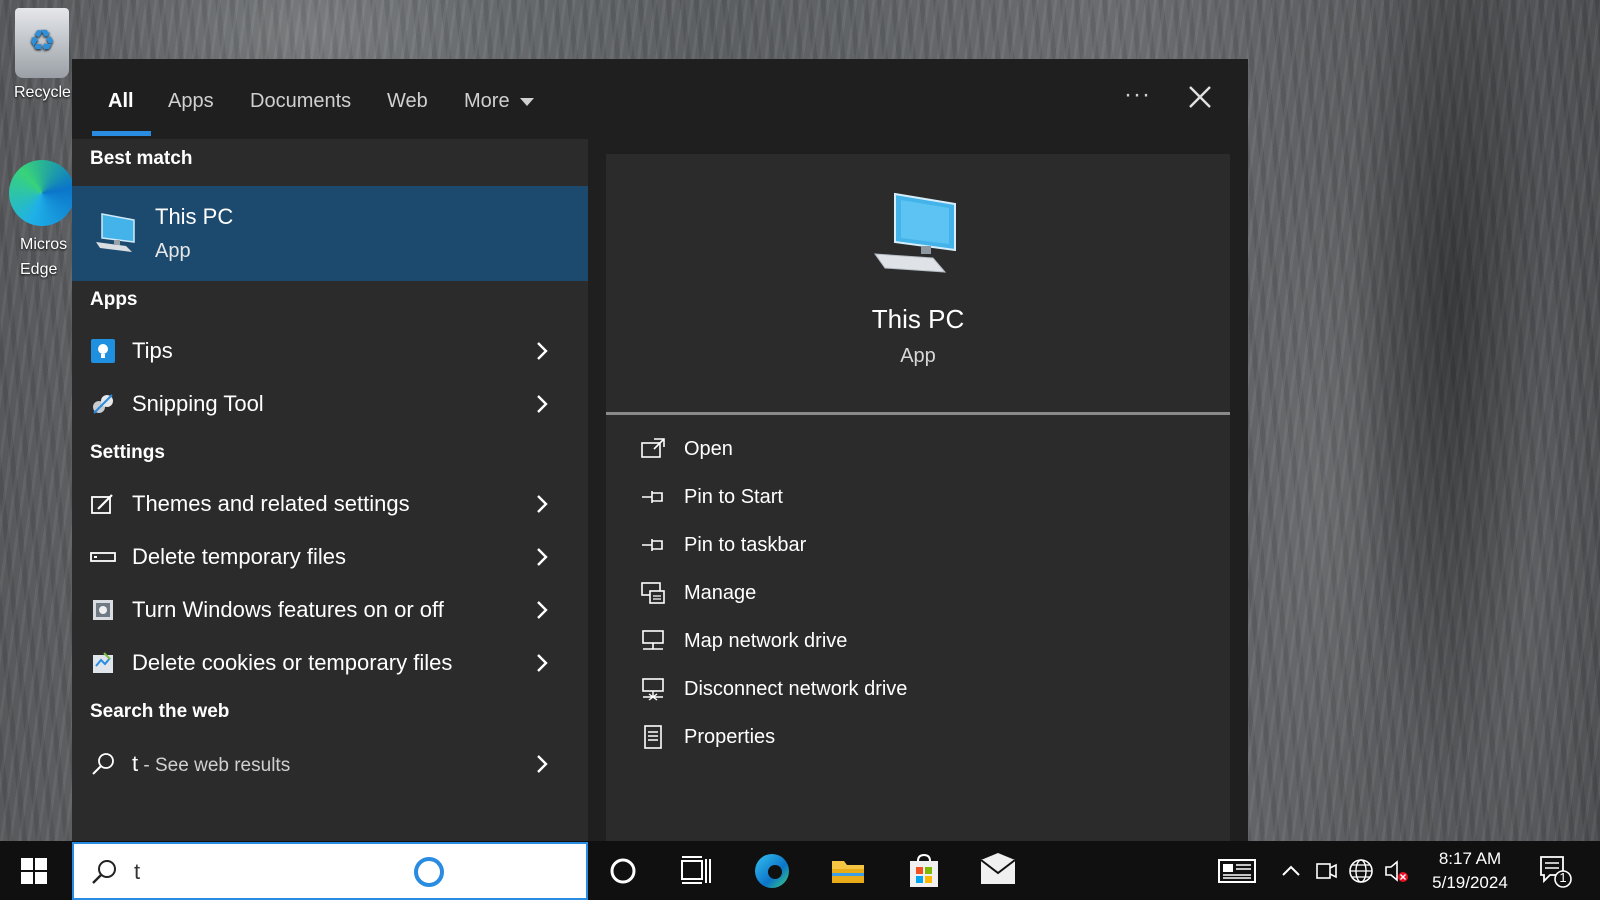 This screenshot has height=900, width=1600. What do you see at coordinates (152, 350) in the screenshot?
I see `result-label: Tips` at bounding box center [152, 350].